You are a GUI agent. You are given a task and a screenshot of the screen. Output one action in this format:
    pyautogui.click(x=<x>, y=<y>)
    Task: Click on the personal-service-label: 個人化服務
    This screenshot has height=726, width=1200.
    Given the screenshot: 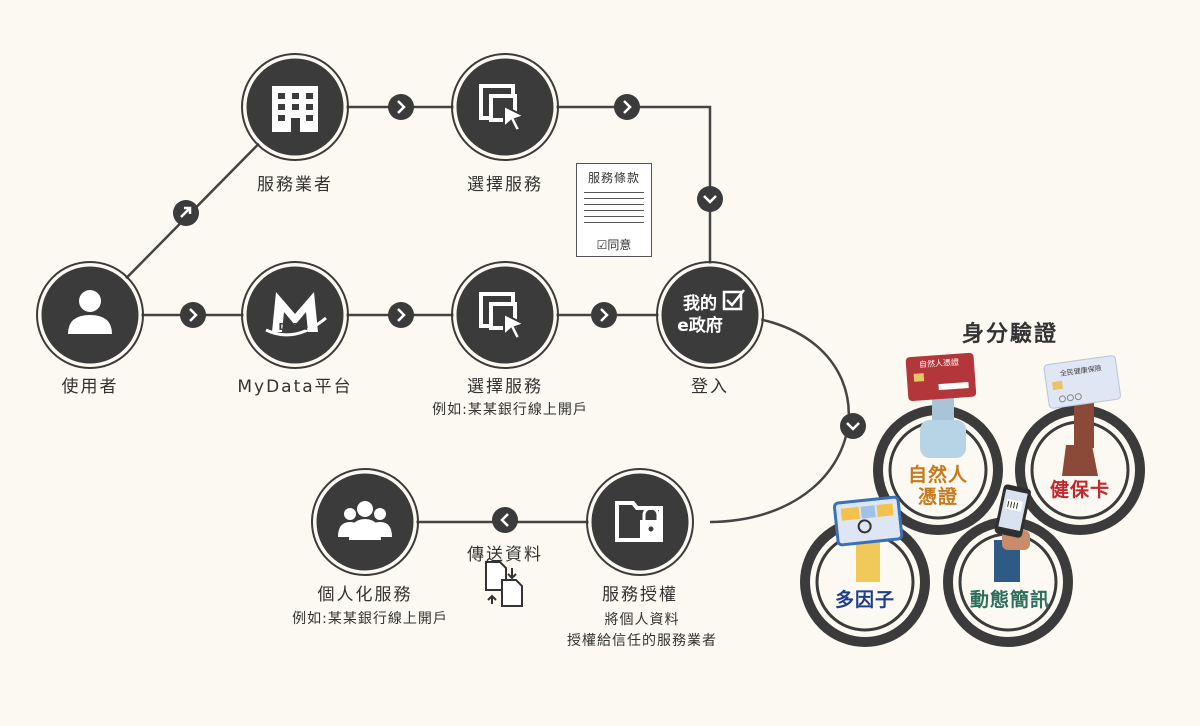 What is the action you would take?
    pyautogui.click(x=365, y=595)
    